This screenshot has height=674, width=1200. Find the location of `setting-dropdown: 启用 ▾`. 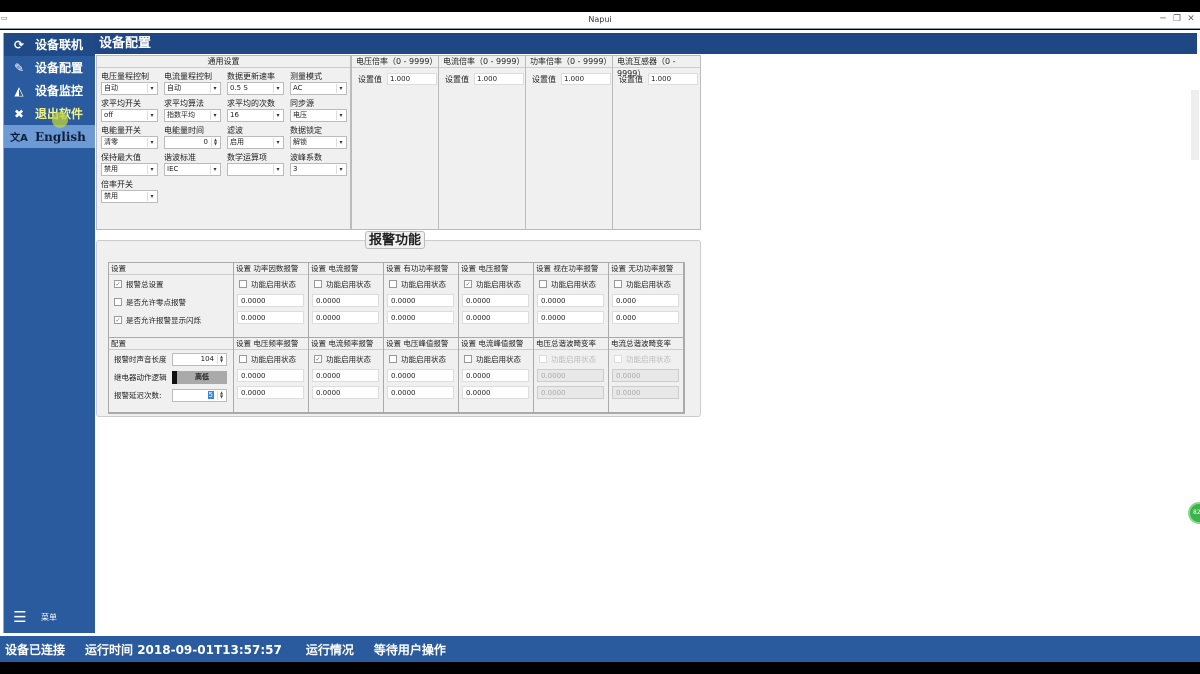

setting-dropdown: 启用 ▾ is located at coordinates (255, 142).